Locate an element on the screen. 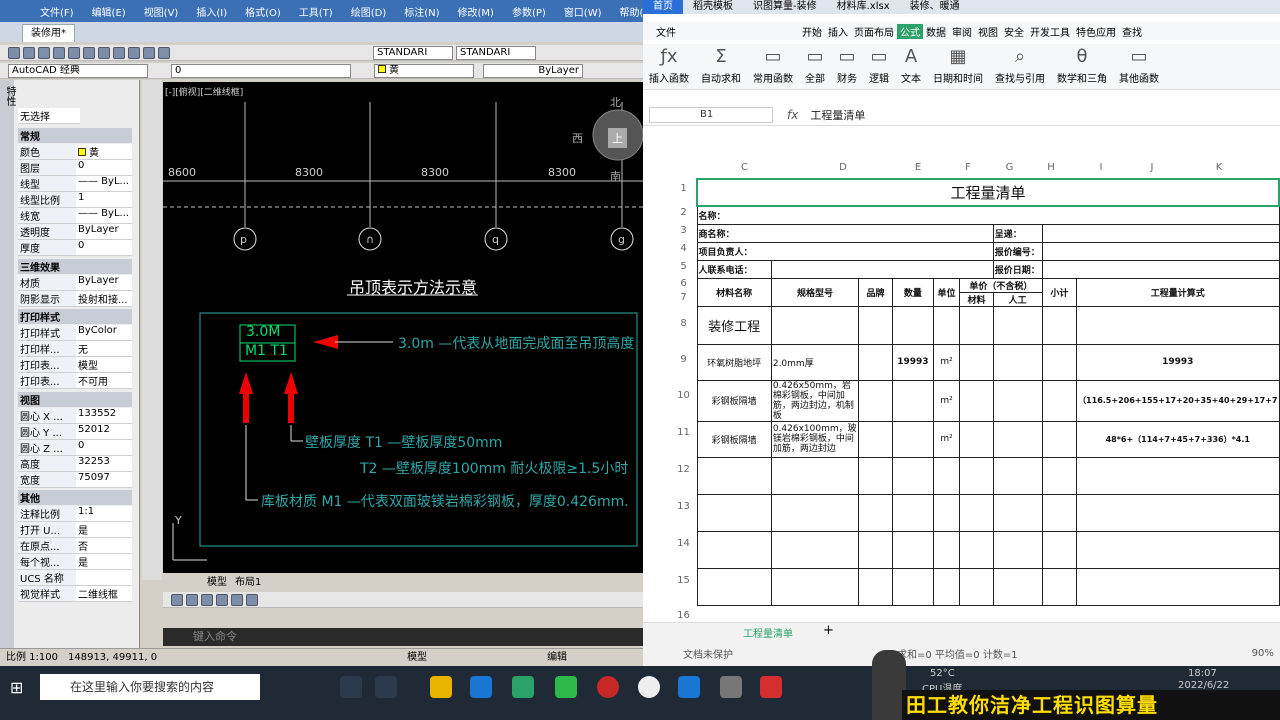  chrome-icon is located at coordinates (649, 687).